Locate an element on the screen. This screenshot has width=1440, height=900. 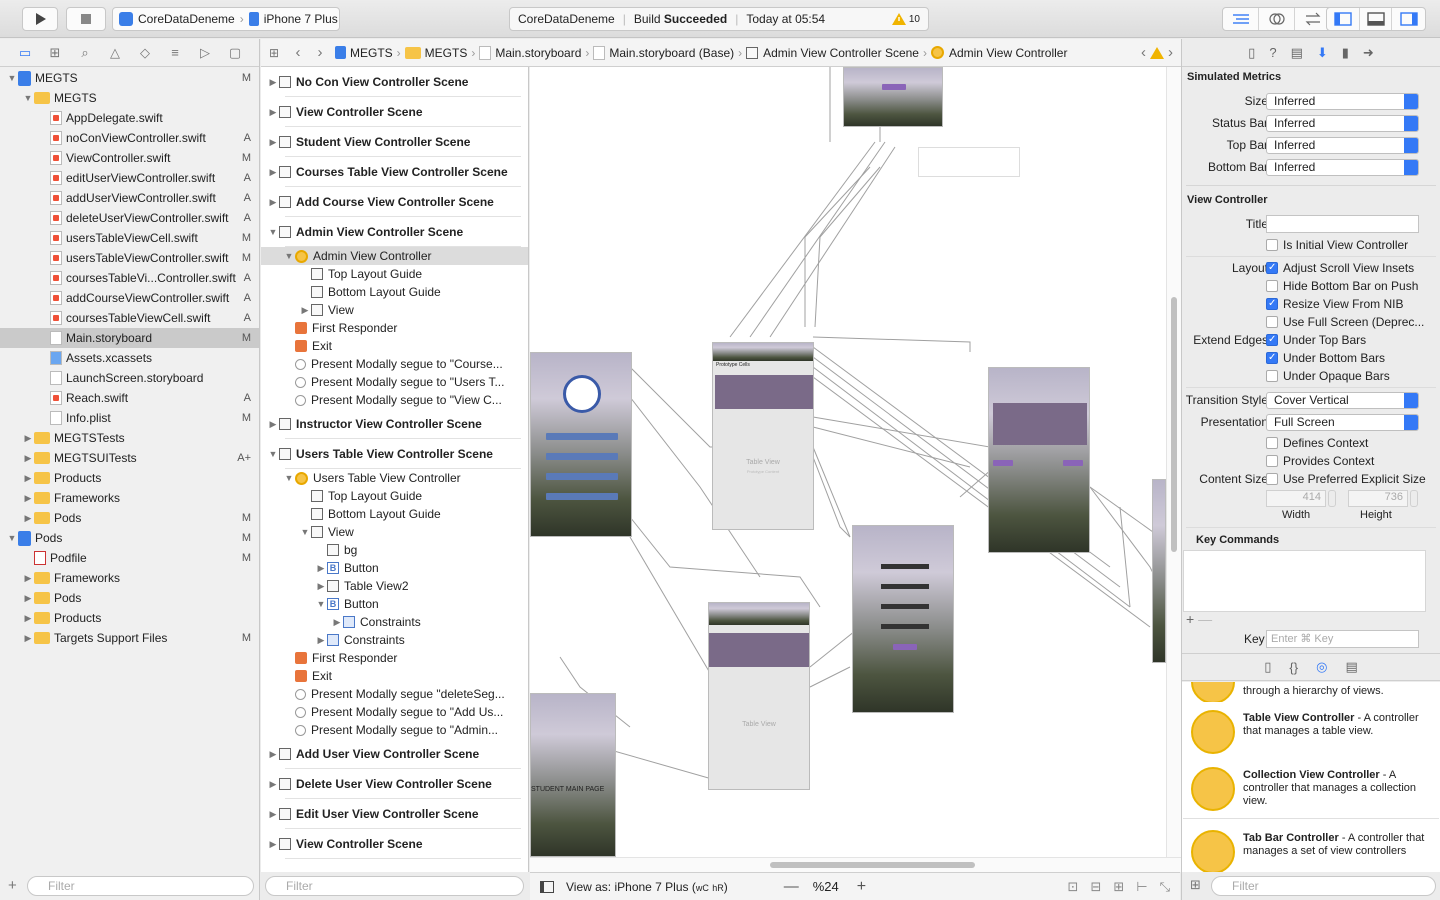
breadcrumb-0: MEGTS is located at coordinates (371, 53).